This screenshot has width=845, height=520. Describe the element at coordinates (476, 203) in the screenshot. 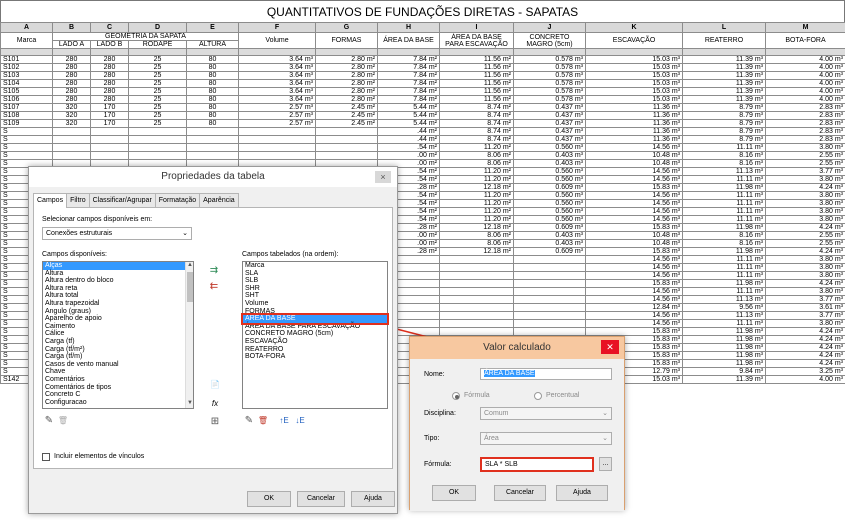

I see `table-cell: 11.20 m²` at that location.